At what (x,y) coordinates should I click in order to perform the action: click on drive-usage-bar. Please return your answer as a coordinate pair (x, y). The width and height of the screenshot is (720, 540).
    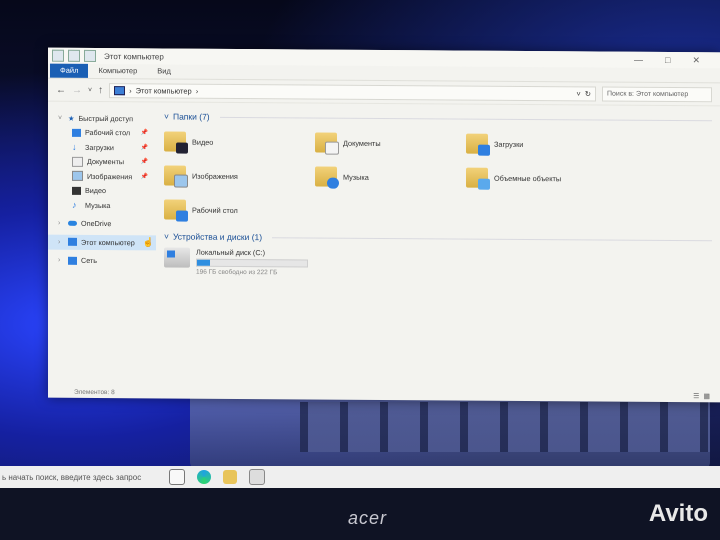
    Looking at the image, I should click on (252, 263).